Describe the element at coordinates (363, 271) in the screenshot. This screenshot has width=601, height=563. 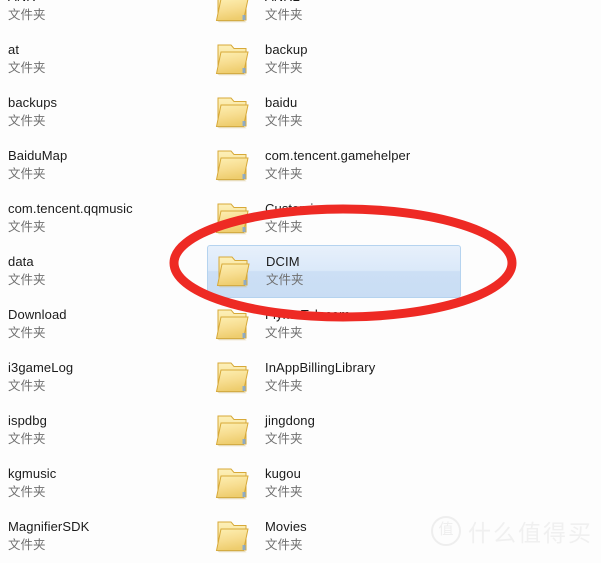
I see `file-labels: DCIM 文件夹` at that location.